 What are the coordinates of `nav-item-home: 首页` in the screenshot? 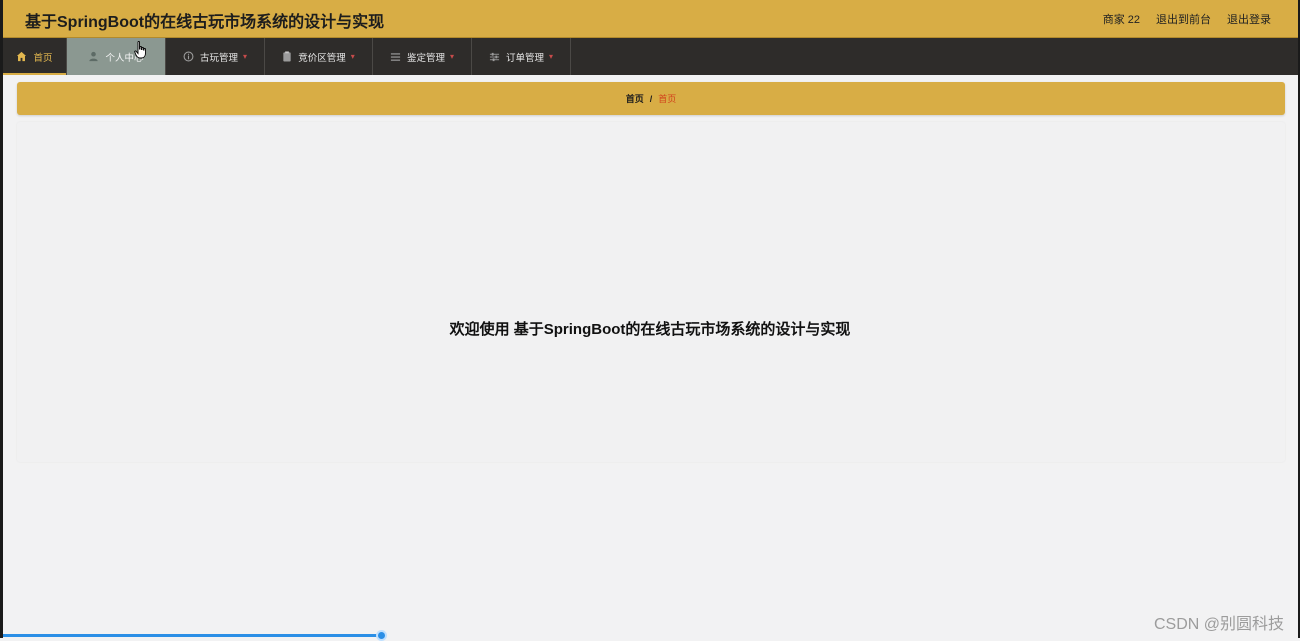 It's located at (35, 56).